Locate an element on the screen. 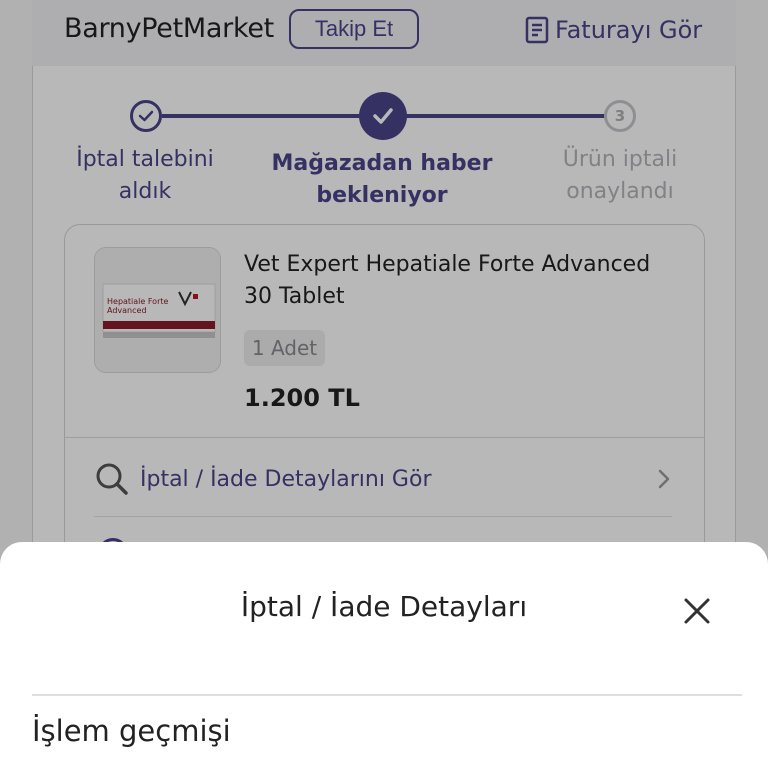 The height and width of the screenshot is (768, 768). history-heading: İşlem geçmişi is located at coordinates (131, 731).